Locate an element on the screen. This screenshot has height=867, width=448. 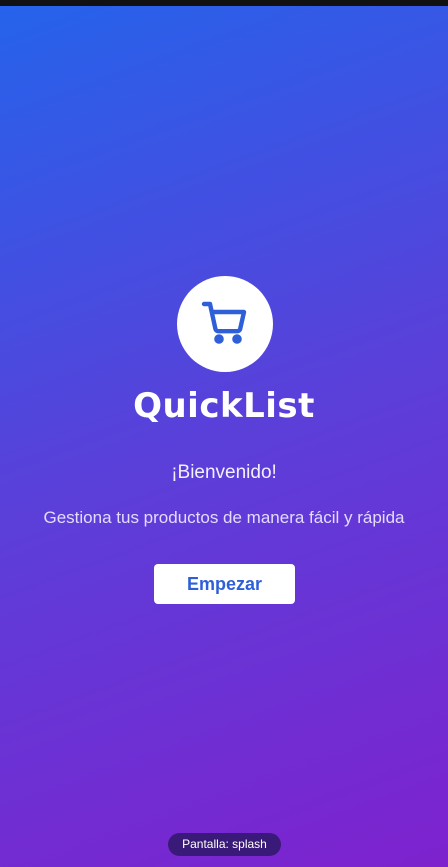
app-logo is located at coordinates (225, 324).